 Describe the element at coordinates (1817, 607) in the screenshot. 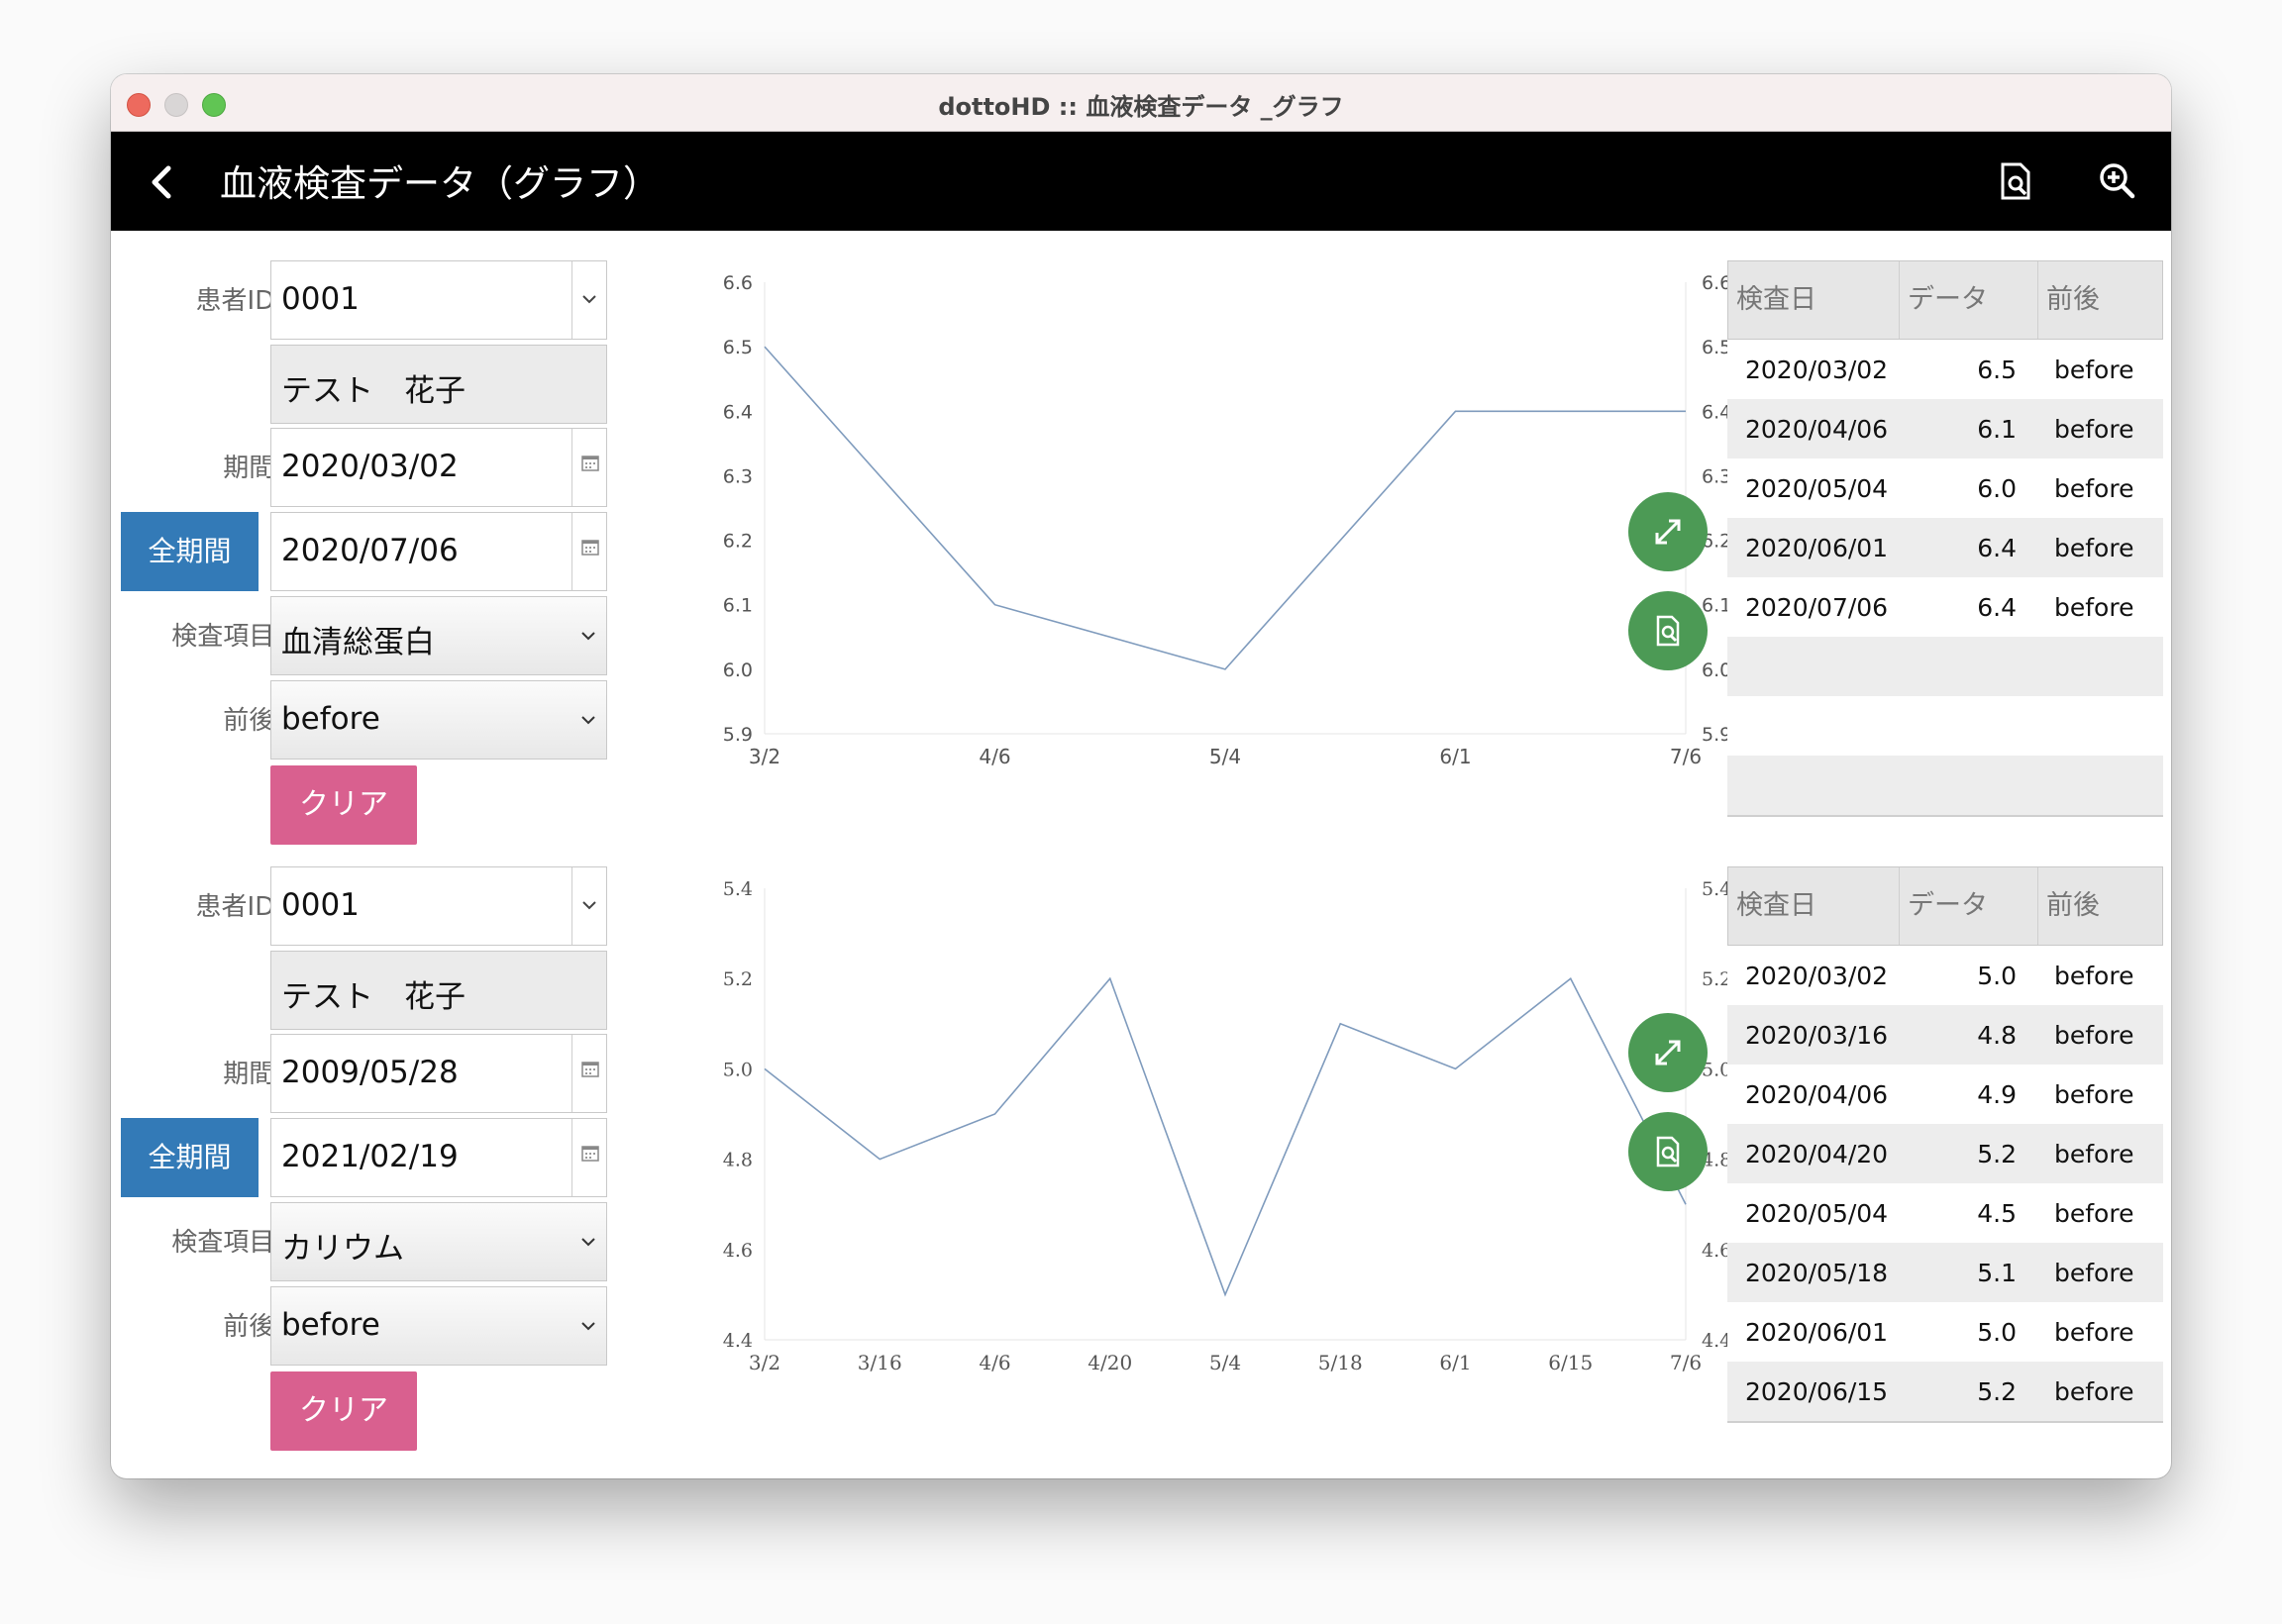

I see `row-date: 2020/07/06` at that location.